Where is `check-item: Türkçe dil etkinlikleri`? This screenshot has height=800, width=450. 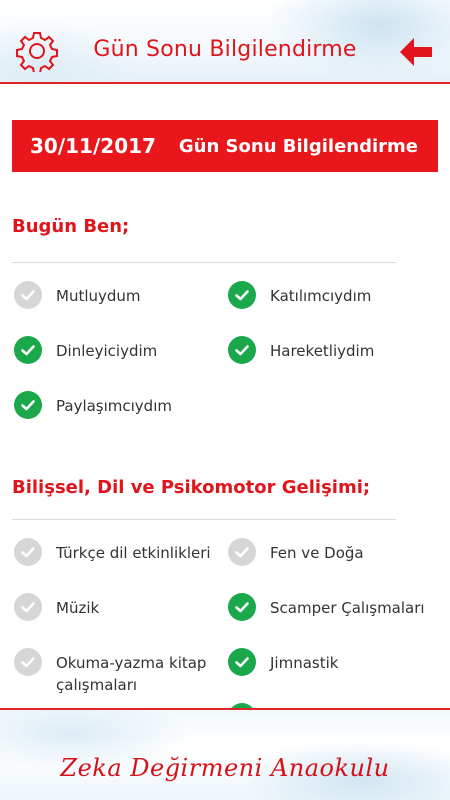 check-item: Türkçe dil etkinlikleri is located at coordinates (112, 552).